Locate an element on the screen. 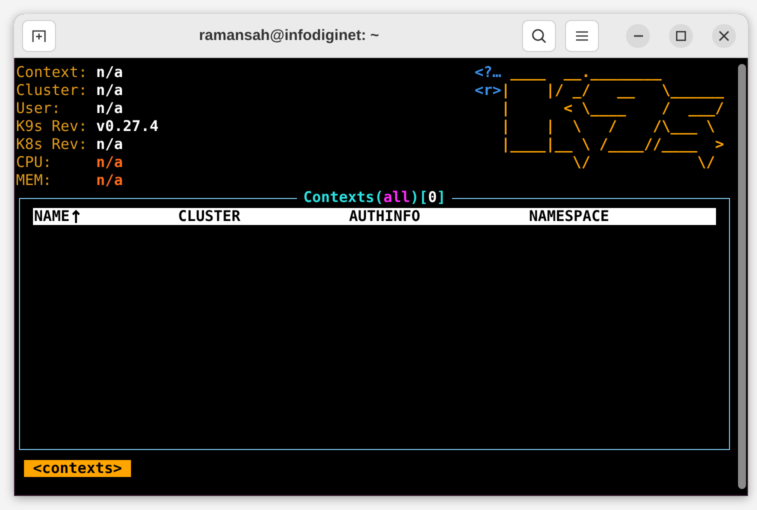 The height and width of the screenshot is (510, 757). ascii-logo: ____ __.________ | |/ _/ __ \______ | < \____ / ___/ | | \ / /\___ \ |____|__ \ /____//____ > \/ \/ is located at coordinates (612, 118).